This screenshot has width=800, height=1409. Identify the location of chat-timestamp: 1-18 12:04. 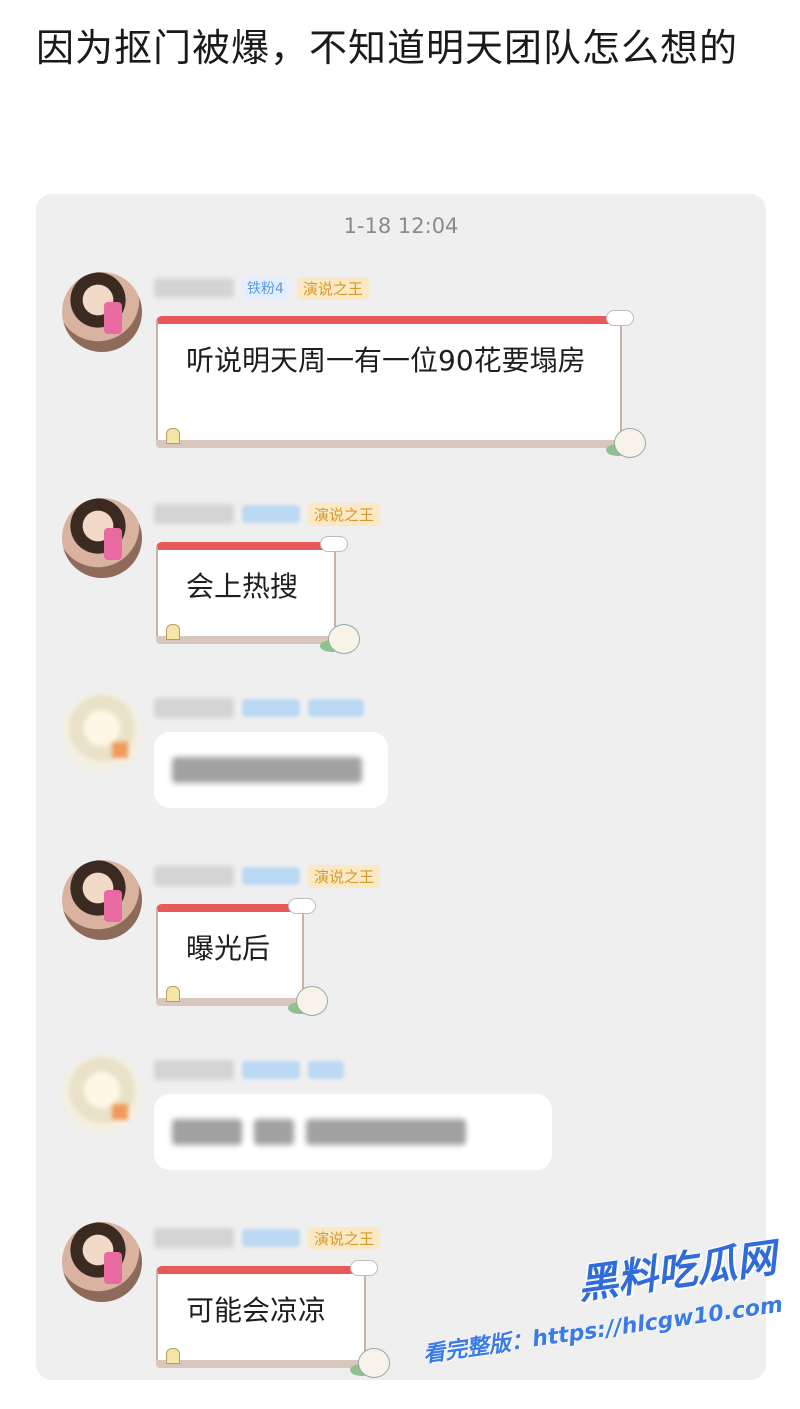
(401, 226).